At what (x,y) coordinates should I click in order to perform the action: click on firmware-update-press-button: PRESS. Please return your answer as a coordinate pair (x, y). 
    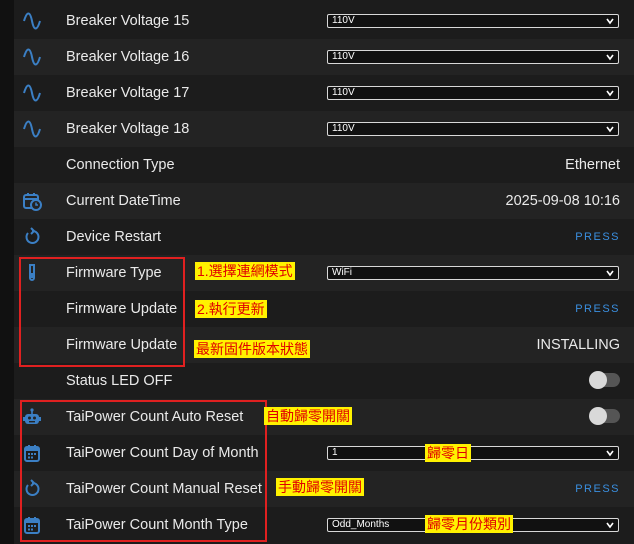
    Looking at the image, I should click on (597, 309).